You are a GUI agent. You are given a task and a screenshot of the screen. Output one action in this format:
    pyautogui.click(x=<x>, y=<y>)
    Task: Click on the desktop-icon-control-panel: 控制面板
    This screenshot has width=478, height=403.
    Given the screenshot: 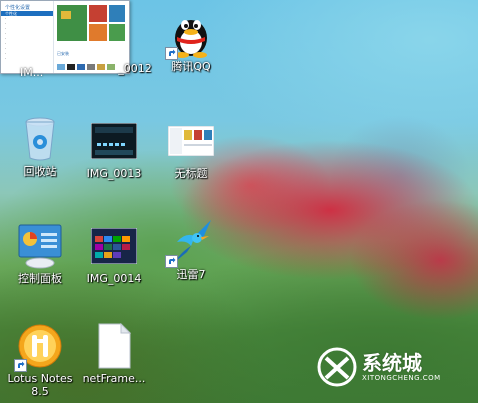 What is the action you would take?
    pyautogui.click(x=40, y=253)
    